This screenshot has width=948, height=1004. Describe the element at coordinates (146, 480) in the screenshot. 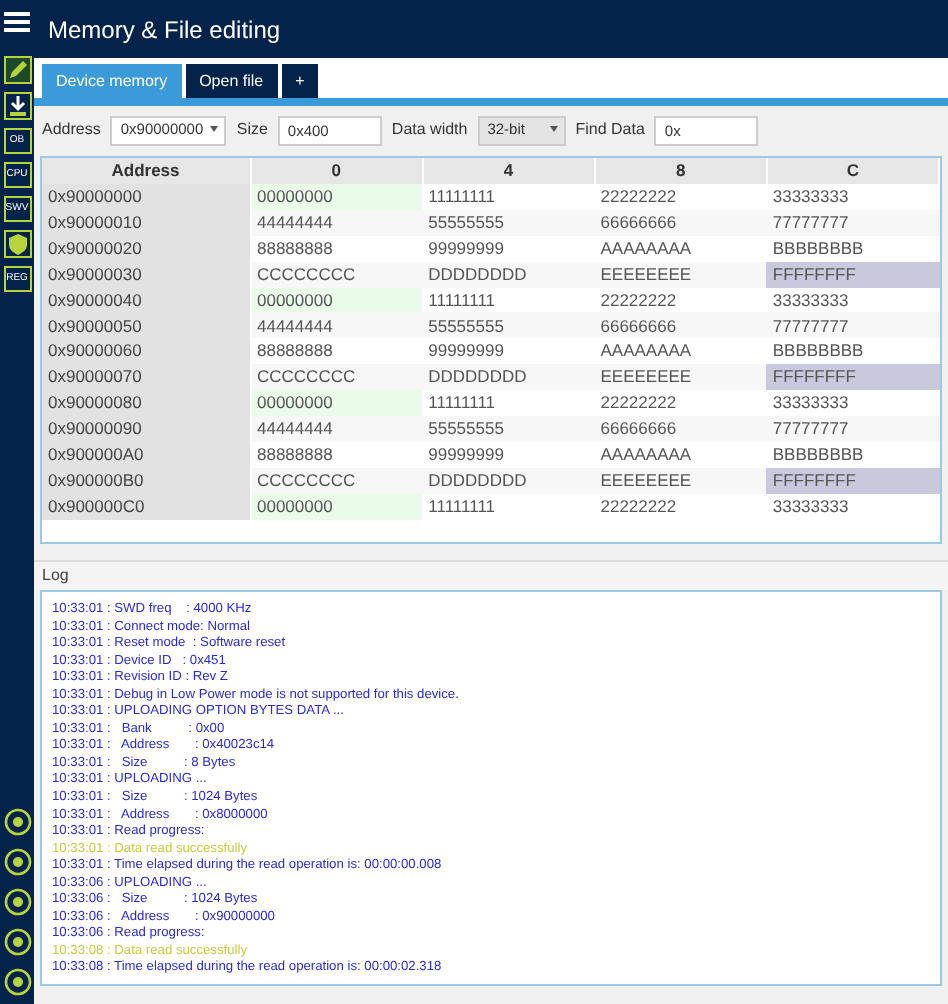

I see `address-cell: 0x900000B0` at that location.